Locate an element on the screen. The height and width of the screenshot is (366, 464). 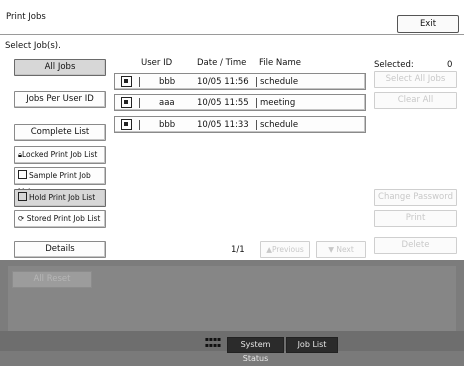
row-file: meeting is located at coordinates (278, 103).